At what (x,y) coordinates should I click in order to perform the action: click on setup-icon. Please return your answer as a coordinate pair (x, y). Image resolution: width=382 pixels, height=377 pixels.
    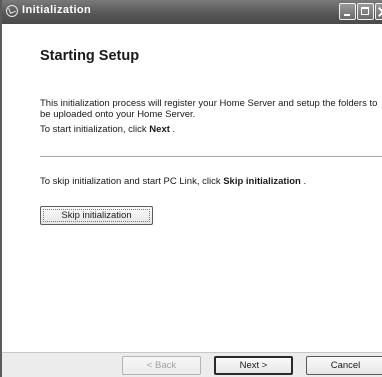
    Looking at the image, I should click on (12, 11).